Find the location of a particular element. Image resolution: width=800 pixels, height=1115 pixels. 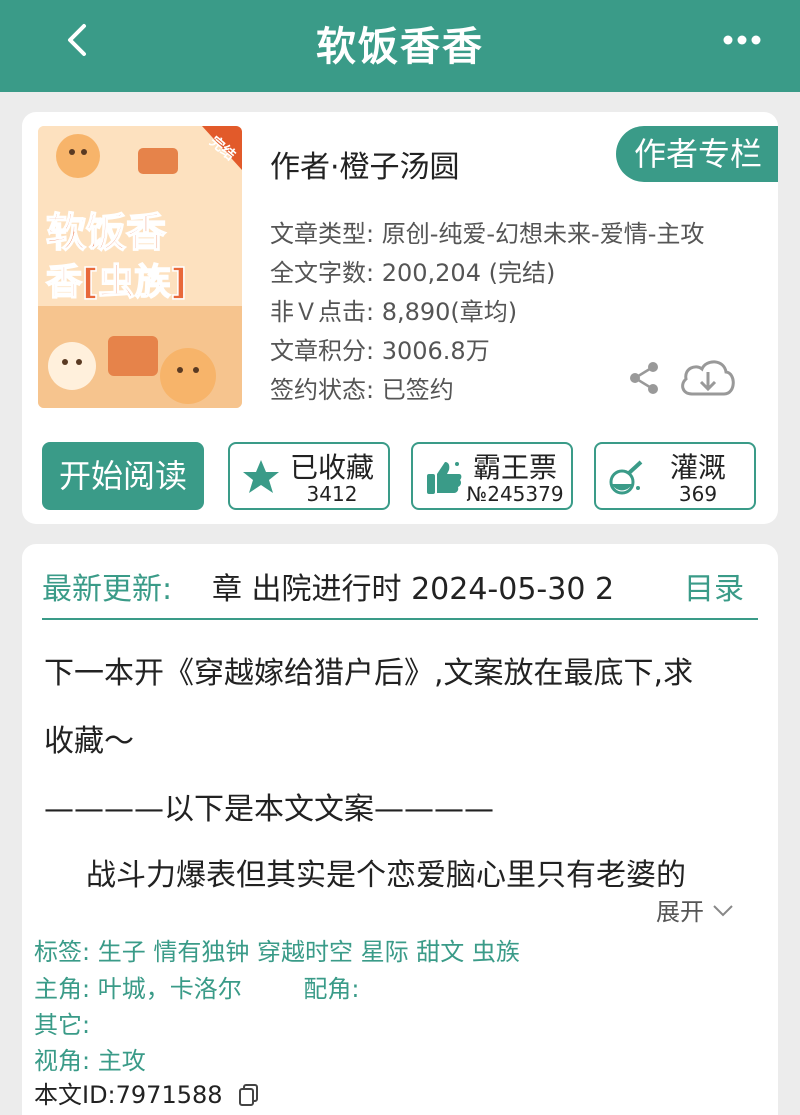

vote-button: 霸王票 №245379 is located at coordinates (492, 476).